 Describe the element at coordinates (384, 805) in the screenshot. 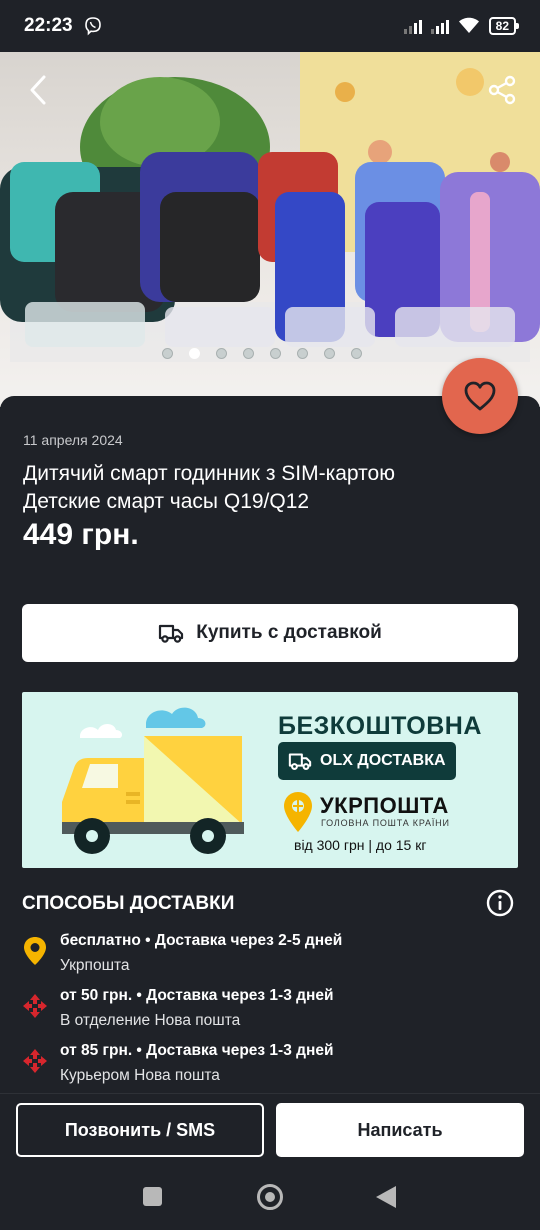

I see `ukrposhta-name: УКРПОШТА` at that location.